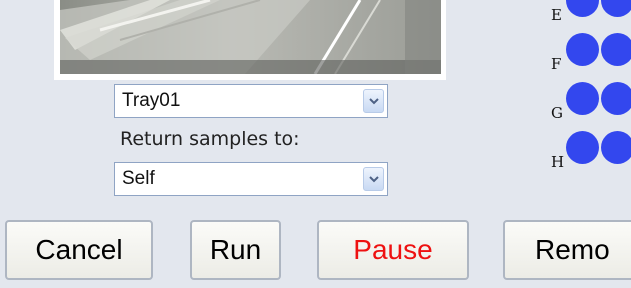 The height and width of the screenshot is (288, 631). Describe the element at coordinates (557, 113) in the screenshot. I see `row-label-g: G` at that location.